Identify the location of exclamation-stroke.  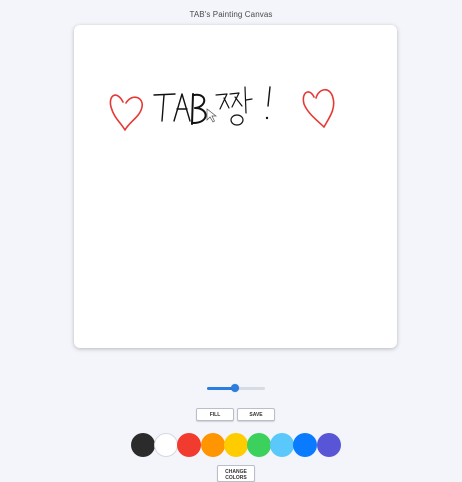
(269, 96).